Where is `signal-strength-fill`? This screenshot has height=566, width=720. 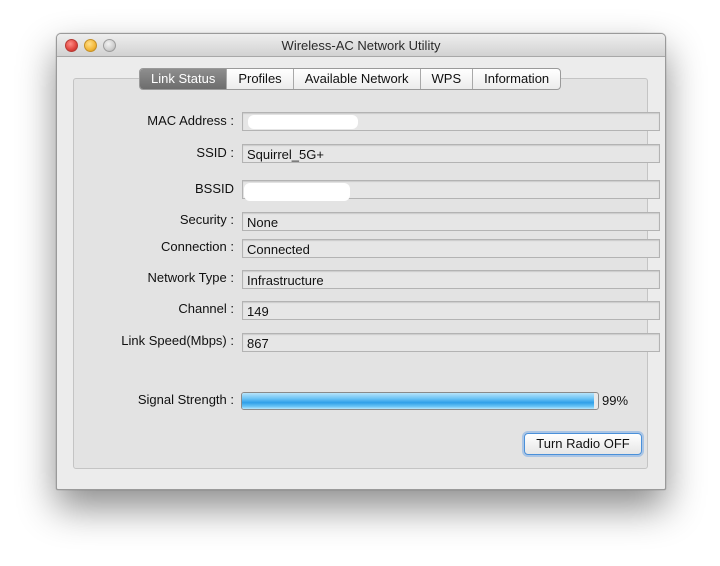 signal-strength-fill is located at coordinates (418, 401).